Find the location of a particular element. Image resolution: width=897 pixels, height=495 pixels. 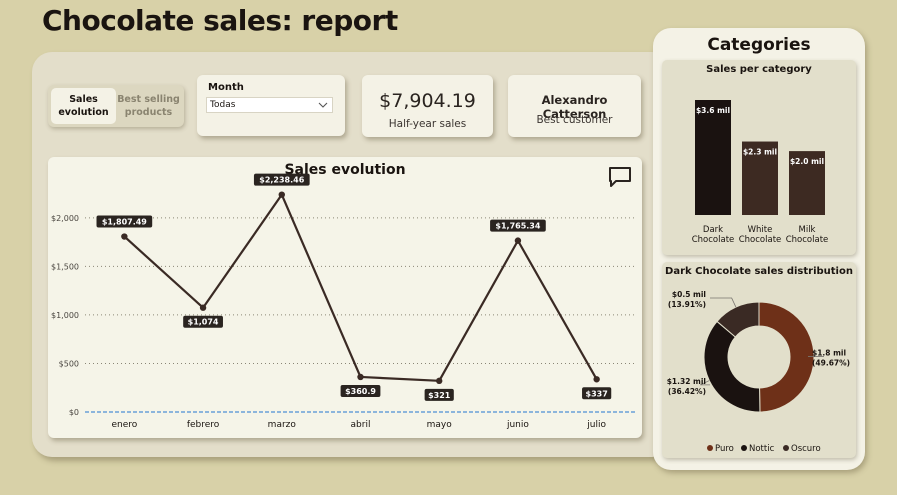

legend-marker-puro is located at coordinates (710, 448).